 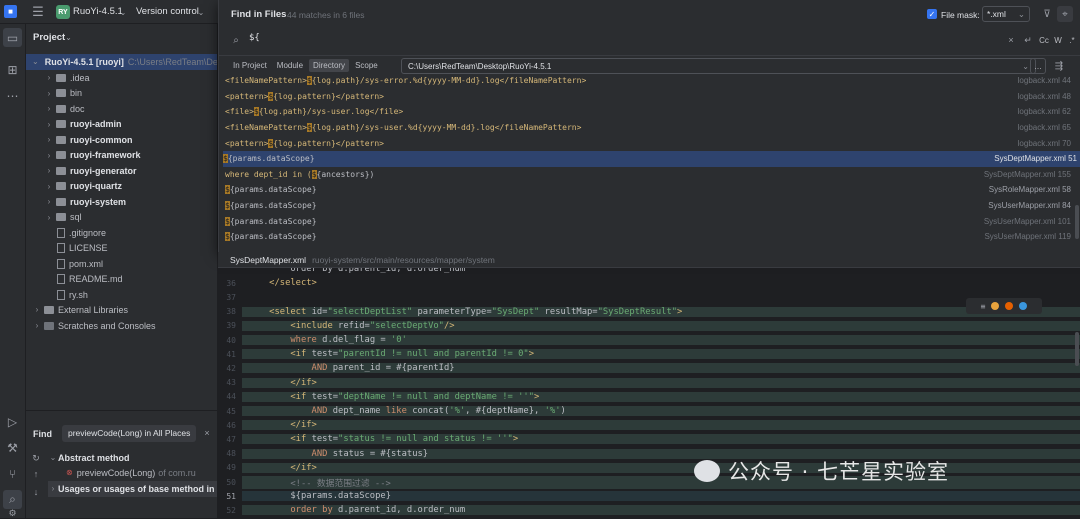 What do you see at coordinates (366, 65) in the screenshot?
I see `scope-tab-scope: Scope` at bounding box center [366, 65].